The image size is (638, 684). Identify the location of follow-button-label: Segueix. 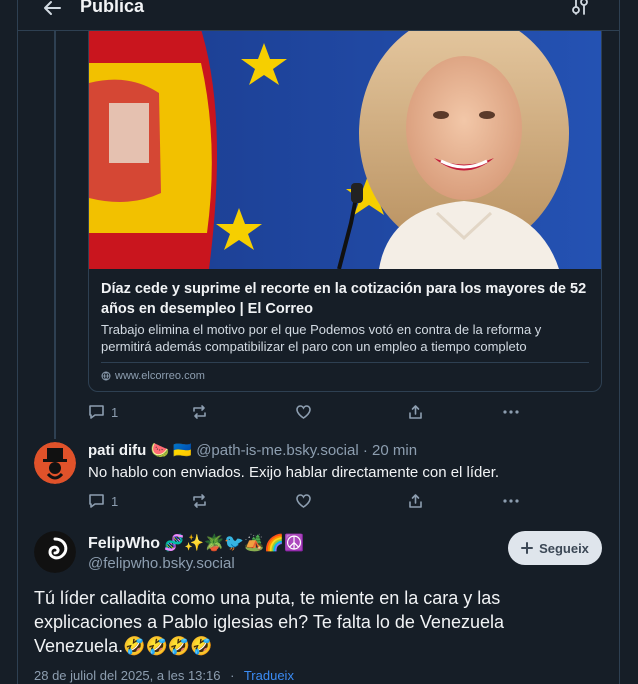
(564, 548).